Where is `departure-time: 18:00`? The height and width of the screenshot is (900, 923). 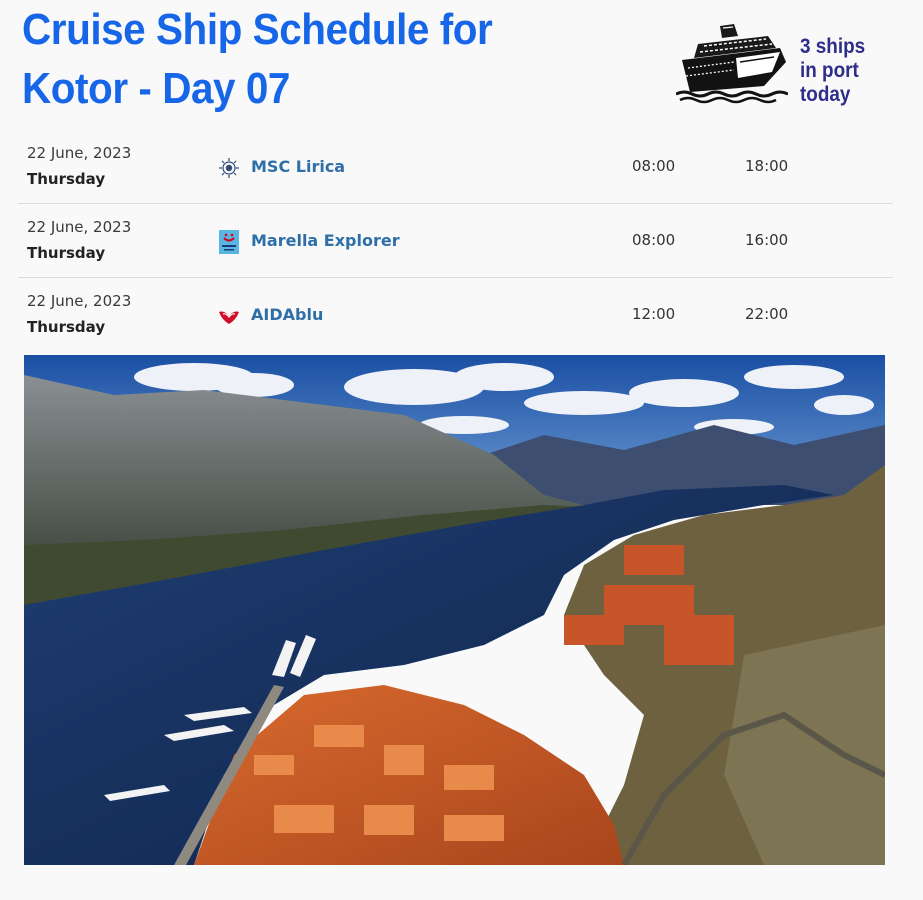
departure-time: 18:00 is located at coordinates (767, 166).